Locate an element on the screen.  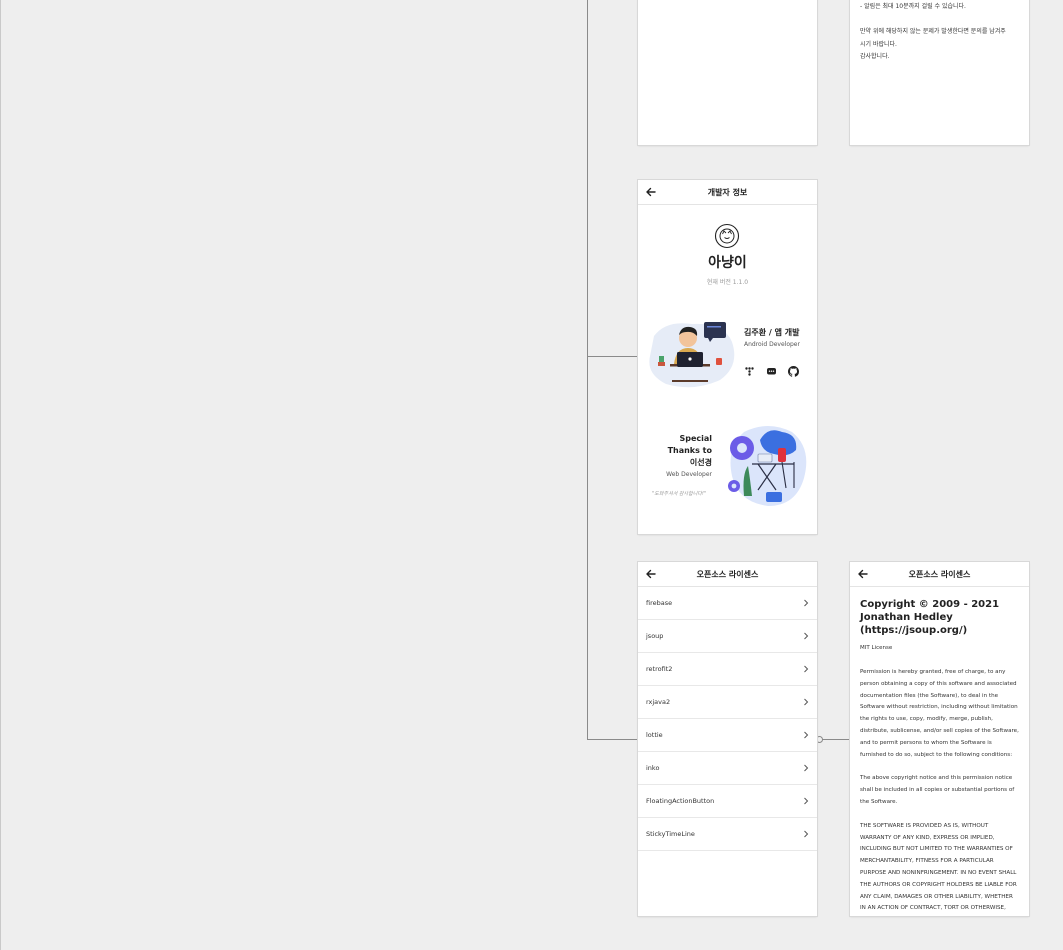
license-list-item: retrofit2 is located at coordinates (727, 669).